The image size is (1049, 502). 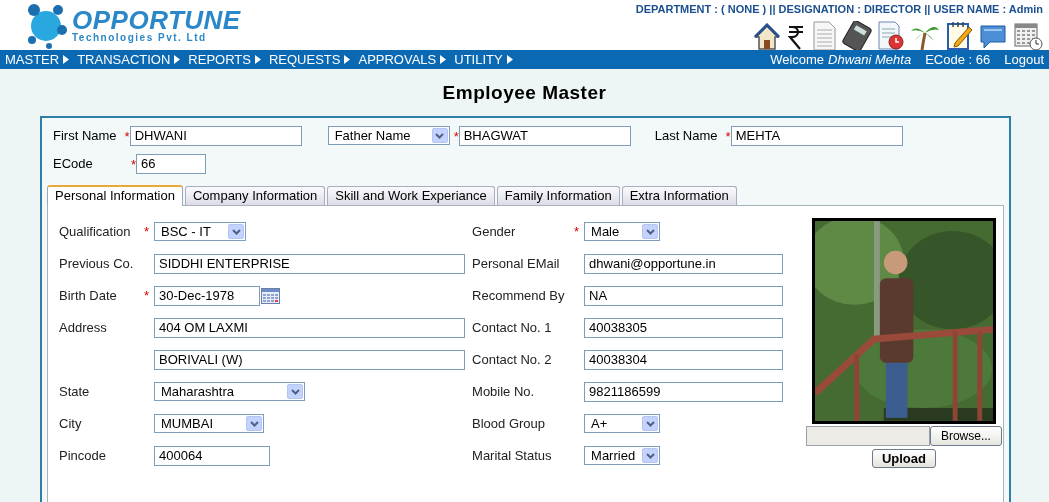 What do you see at coordinates (867, 435) in the screenshot?
I see `file-path-field` at bounding box center [867, 435].